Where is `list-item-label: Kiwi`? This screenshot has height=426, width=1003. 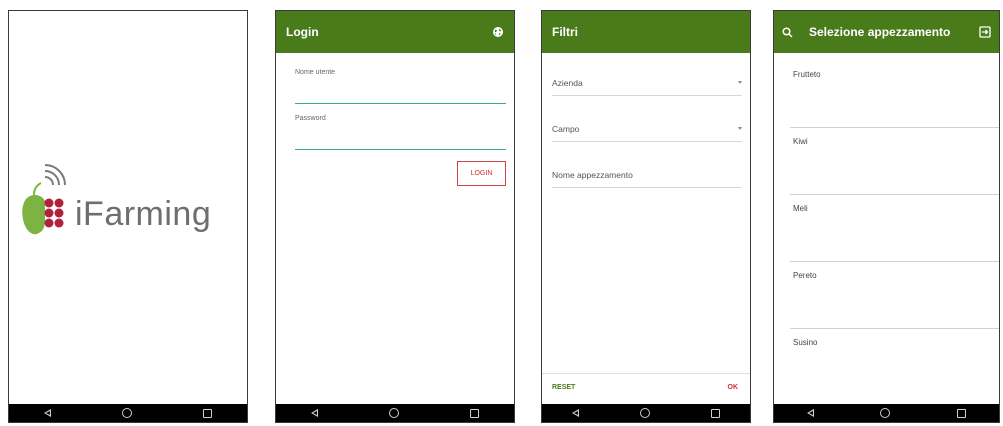
list-item-label: Kiwi is located at coordinates (800, 141).